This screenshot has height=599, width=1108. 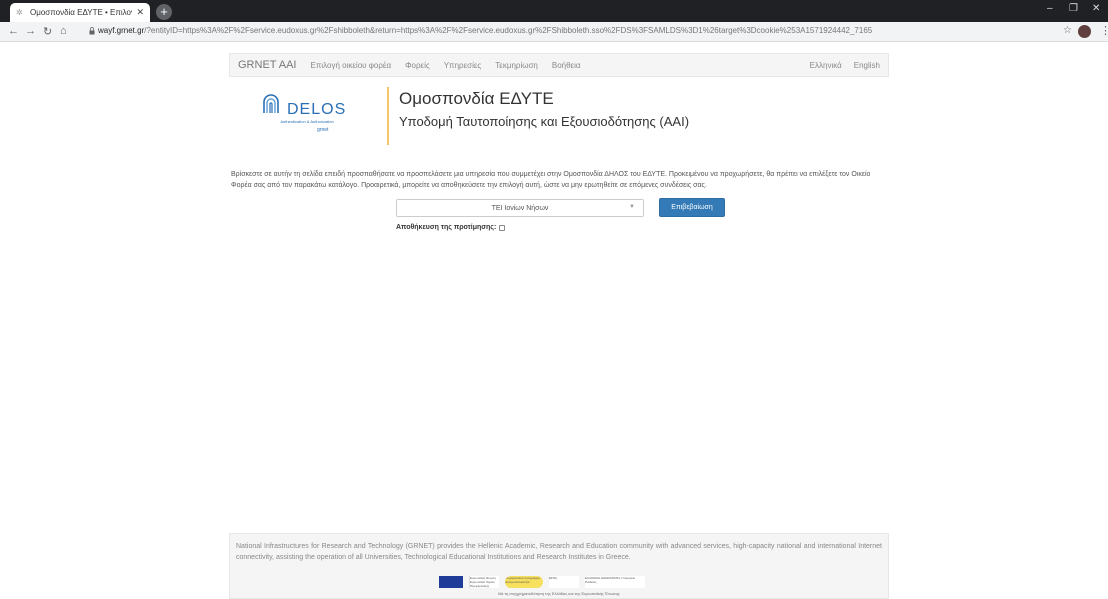 What do you see at coordinates (1067, 30) in the screenshot?
I see `bookmark-star-icon: ☆` at bounding box center [1067, 30].